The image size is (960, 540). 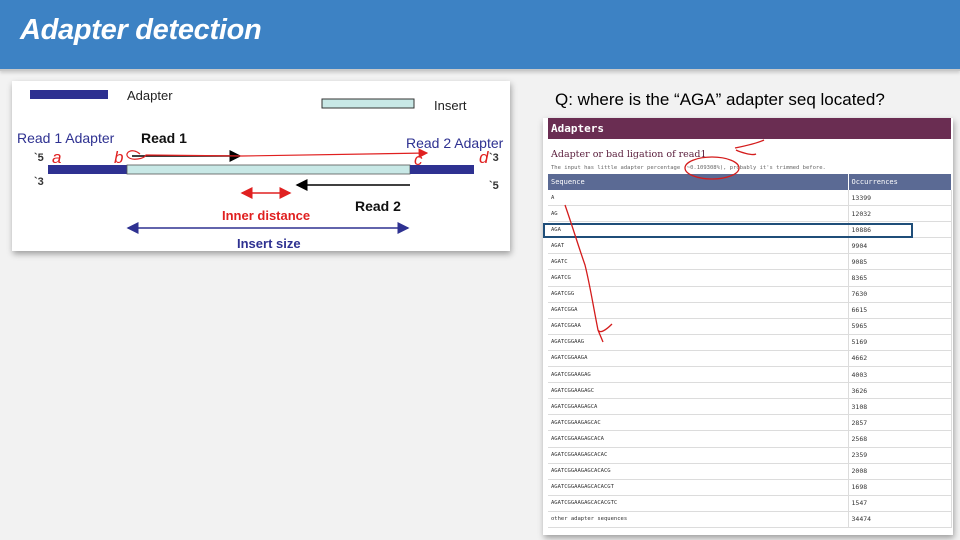 What do you see at coordinates (900, 262) in the screenshot?
I see `occurrences-cell: 9085` at bounding box center [900, 262].